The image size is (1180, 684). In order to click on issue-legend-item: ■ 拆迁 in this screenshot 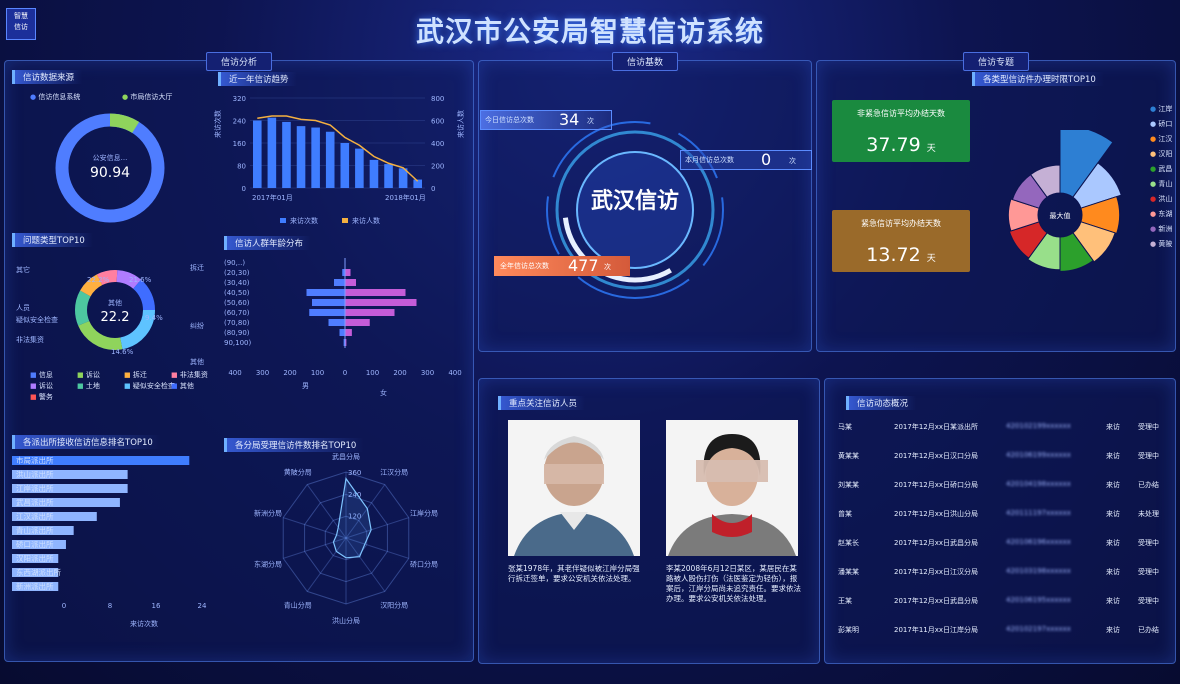, I will do `click(135, 375)`.